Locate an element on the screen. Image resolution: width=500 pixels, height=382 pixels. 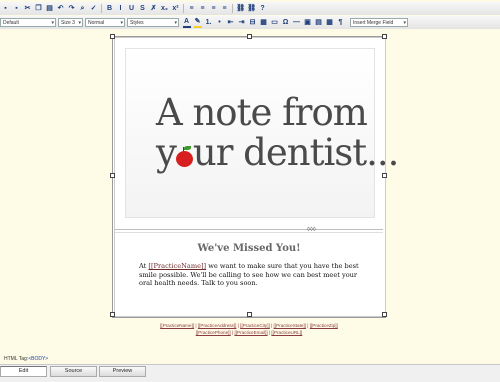
remove-format-icon: ✗ is located at coordinates (154, 9).